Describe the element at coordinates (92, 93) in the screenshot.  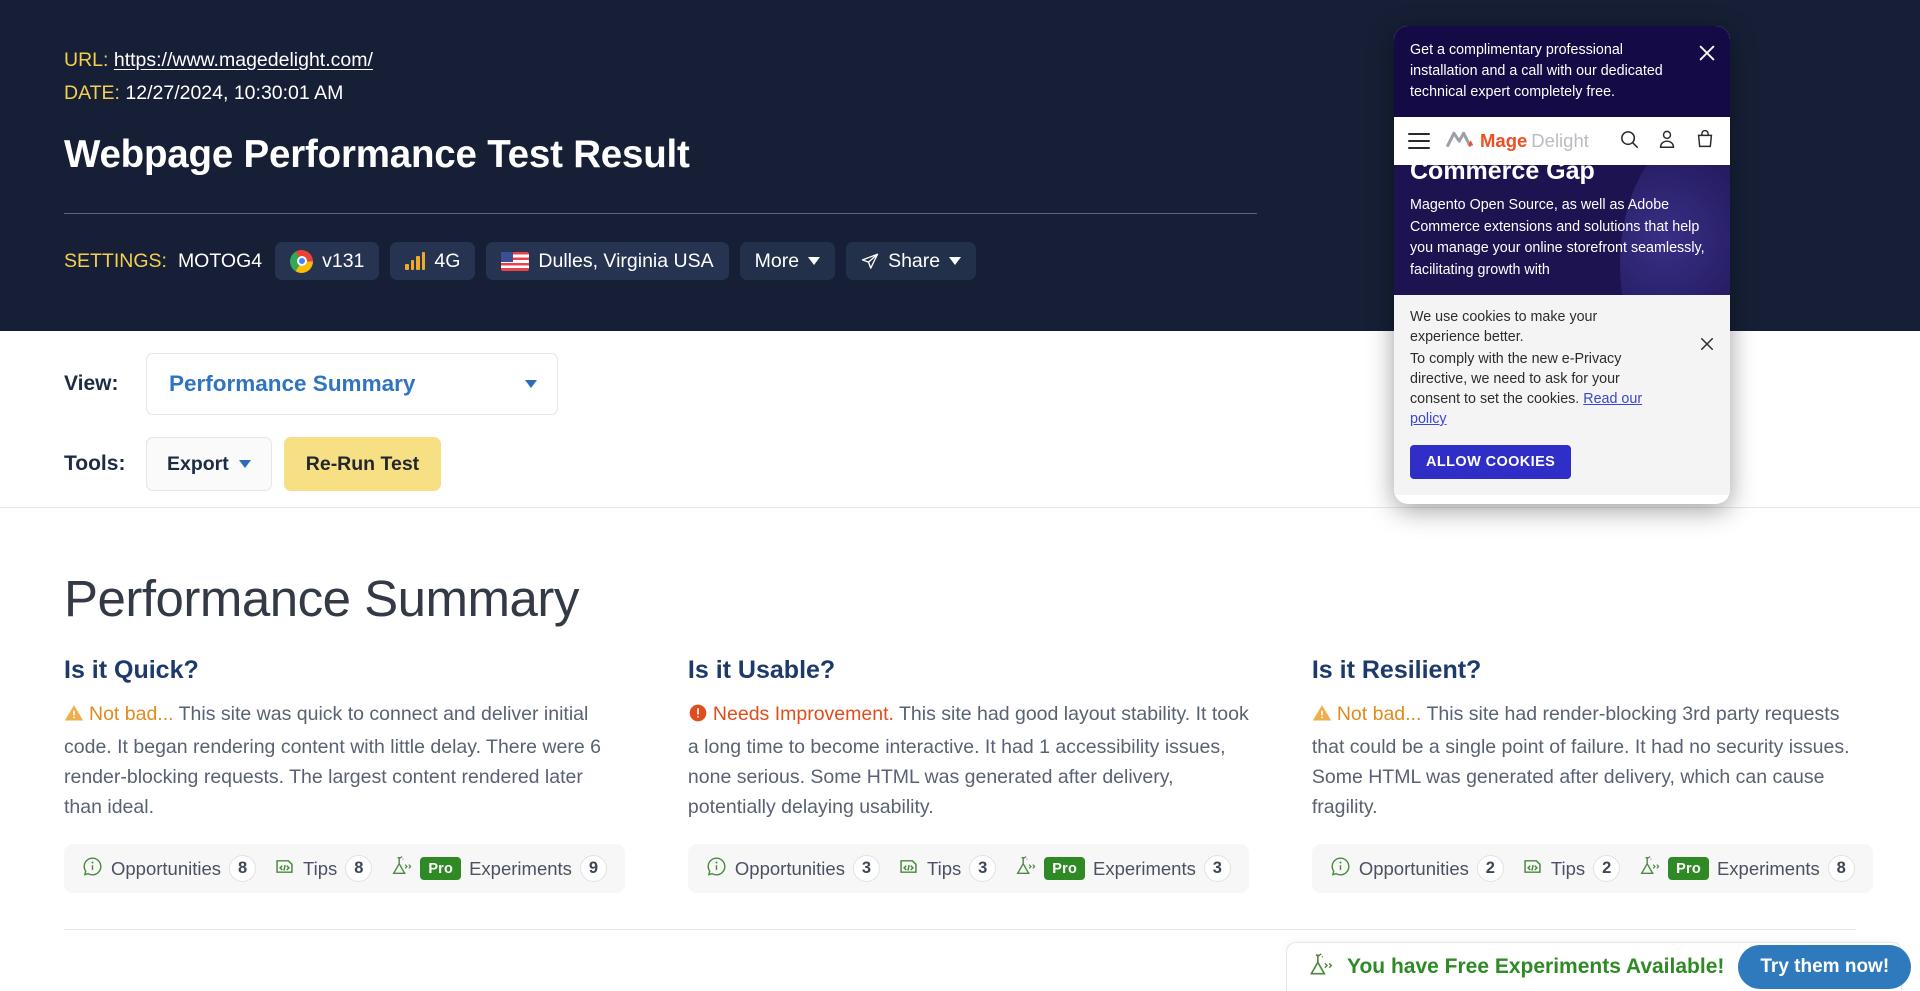
I see `date-label: DATE:` at that location.